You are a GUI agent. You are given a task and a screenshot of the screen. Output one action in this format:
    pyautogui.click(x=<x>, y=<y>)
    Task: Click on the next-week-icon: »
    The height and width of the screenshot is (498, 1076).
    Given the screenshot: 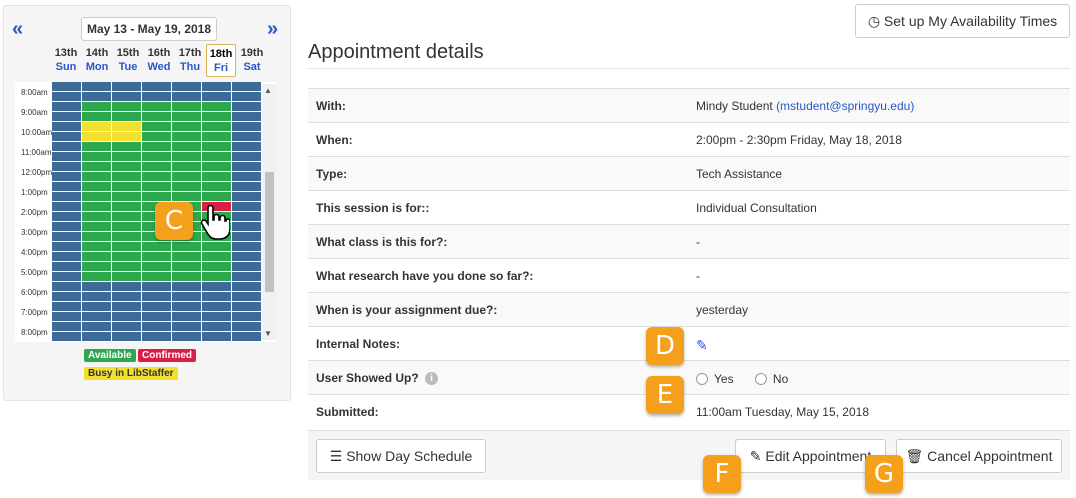 What is the action you would take?
    pyautogui.click(x=272, y=29)
    